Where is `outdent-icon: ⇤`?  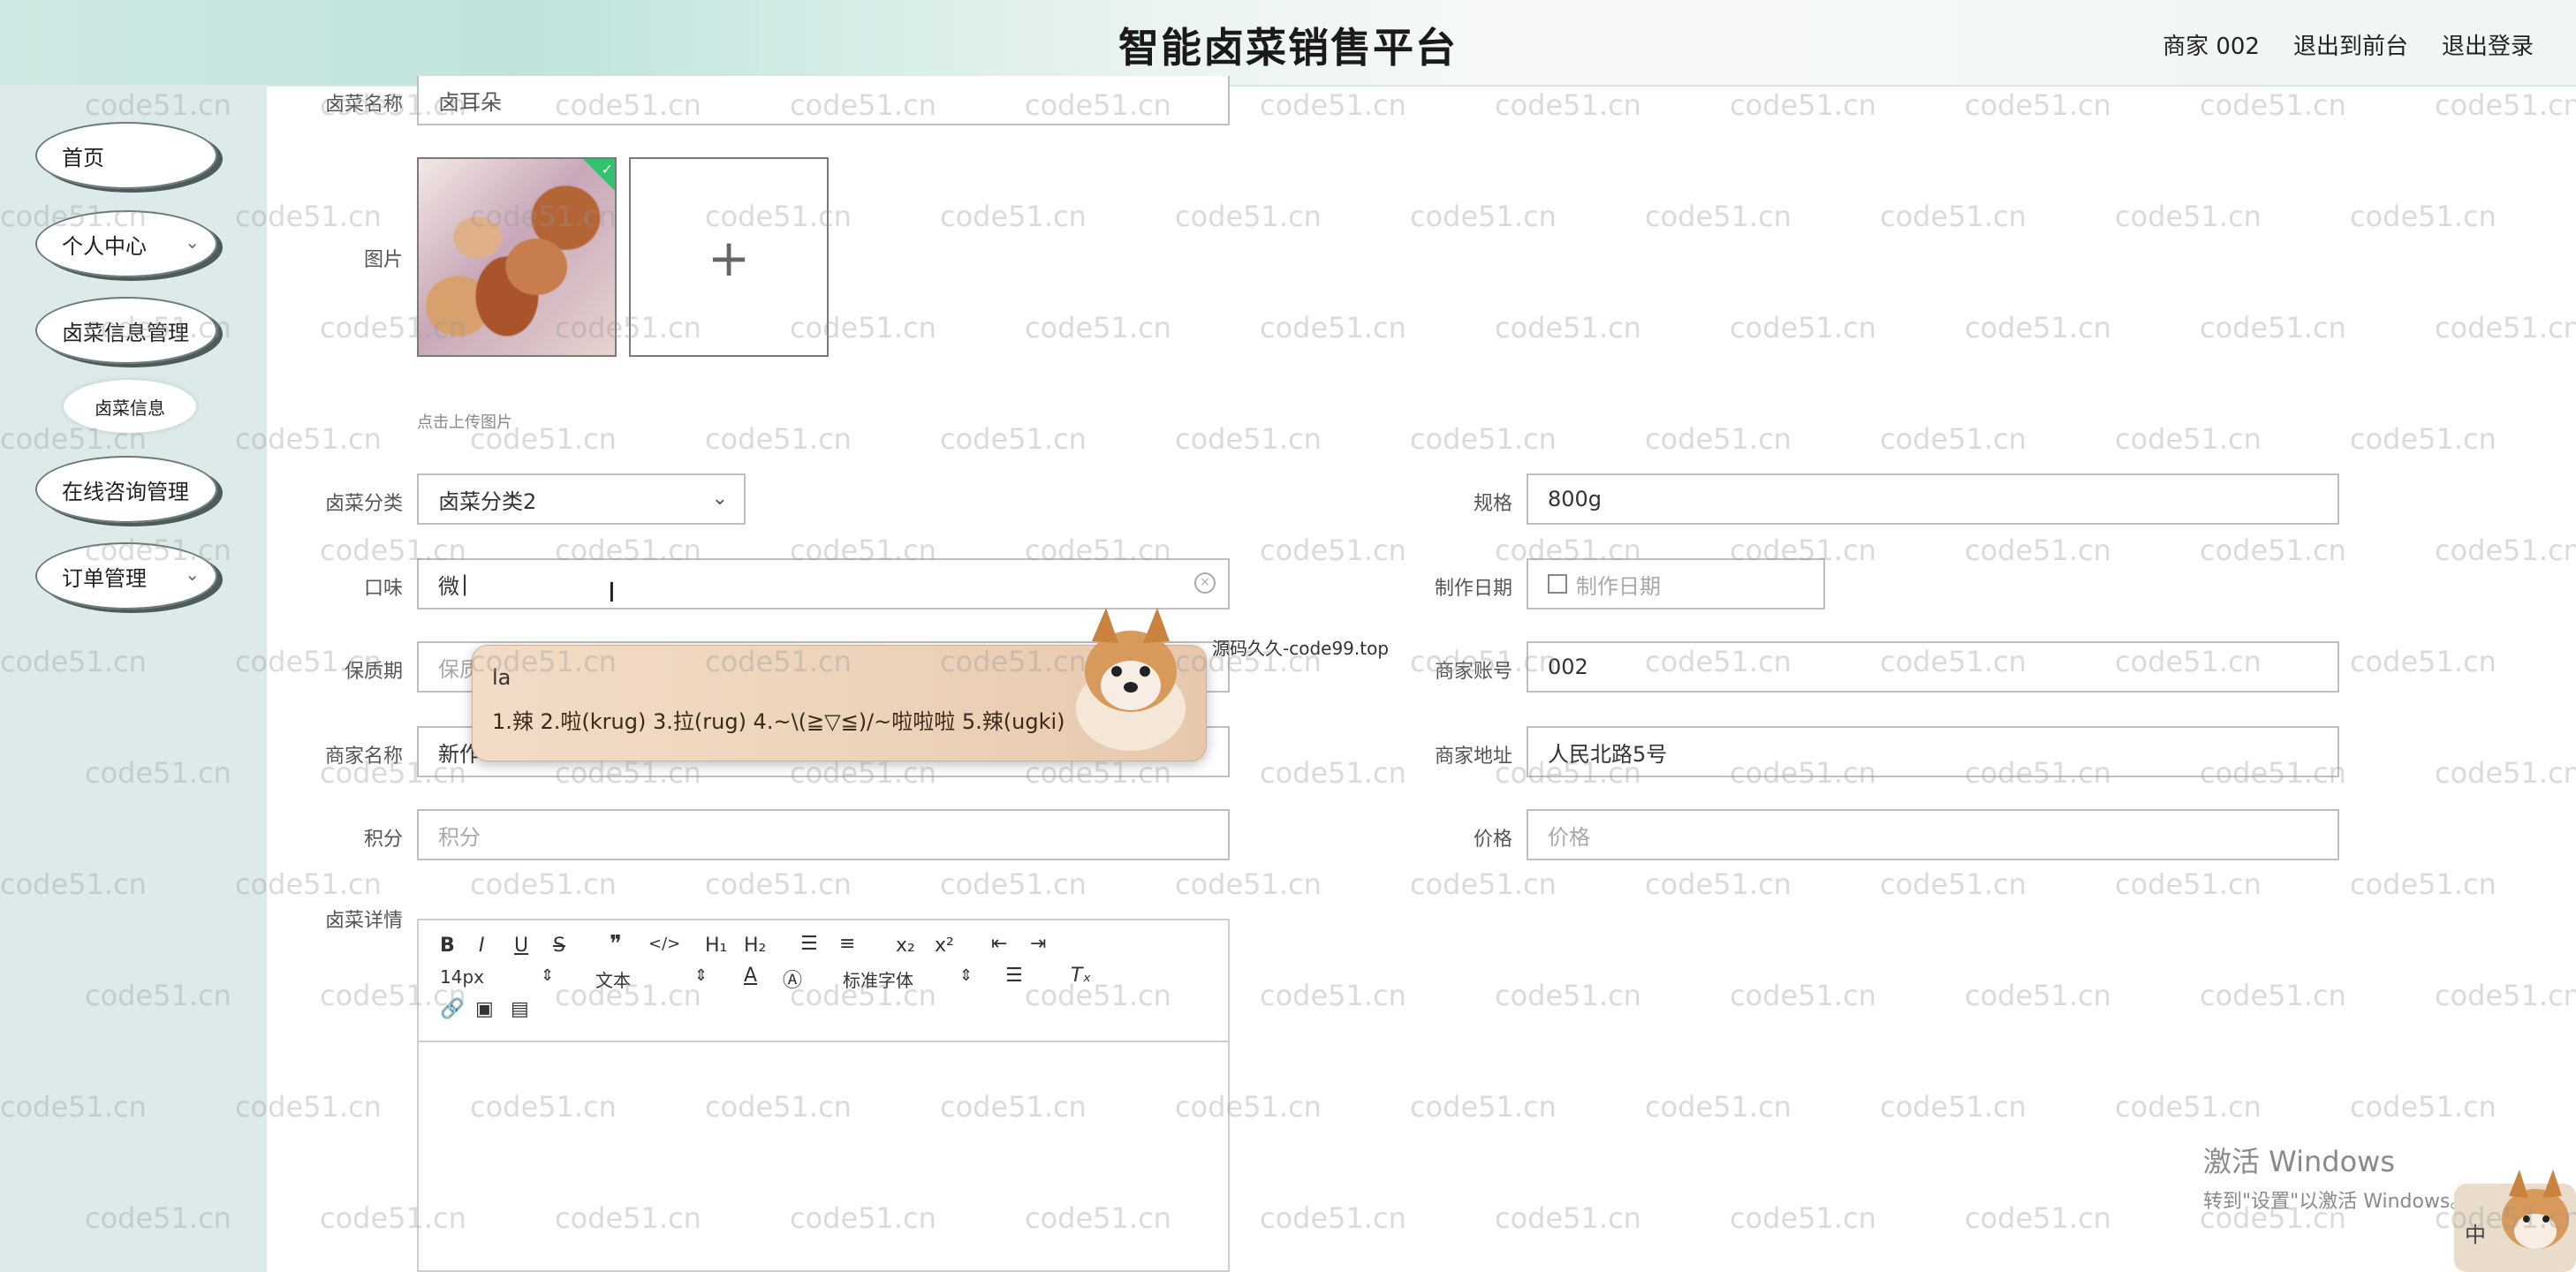
outdent-icon: ⇤ is located at coordinates (999, 944).